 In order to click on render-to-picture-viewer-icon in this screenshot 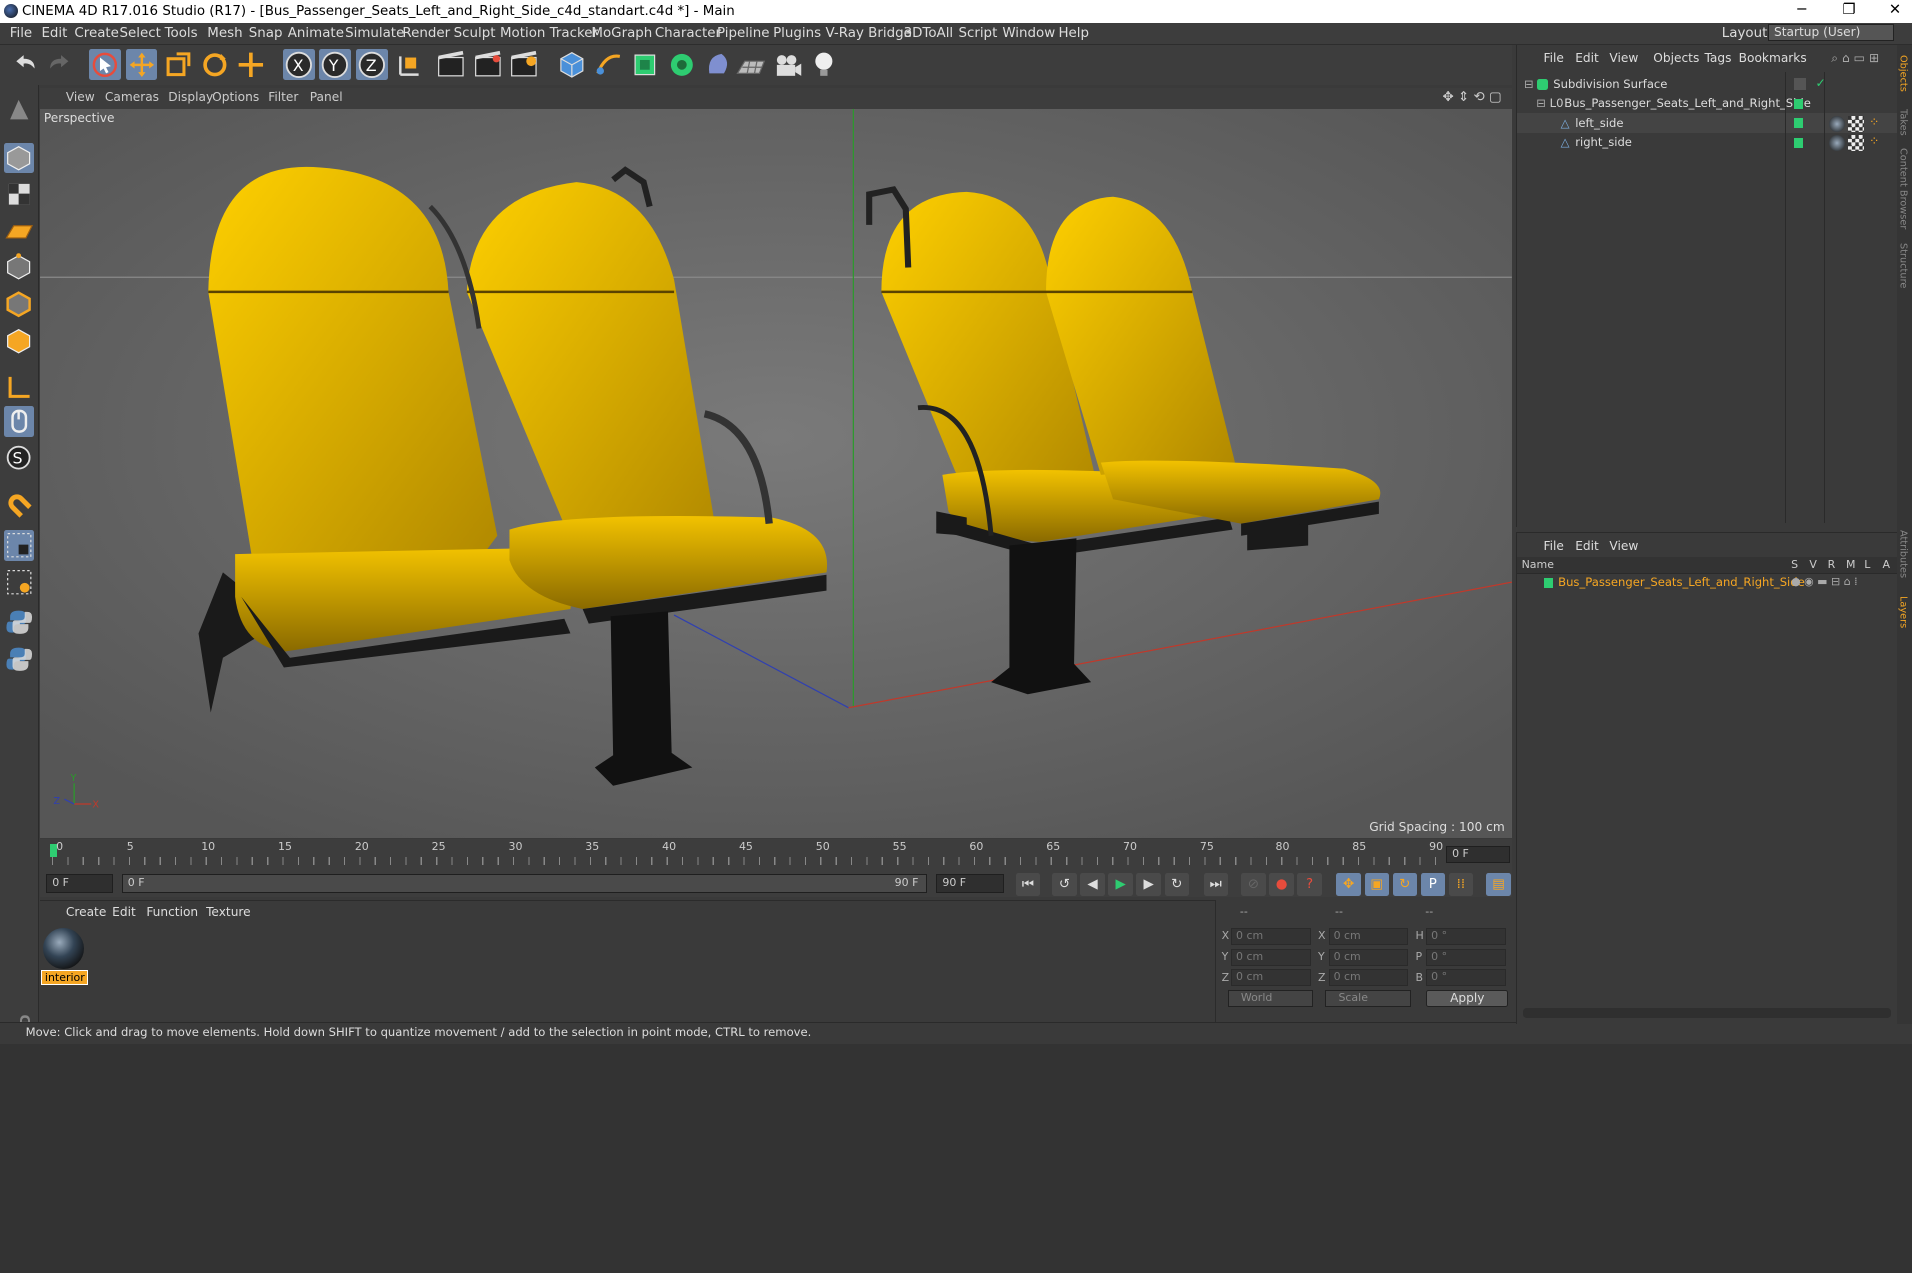, I will do `click(488, 65)`.